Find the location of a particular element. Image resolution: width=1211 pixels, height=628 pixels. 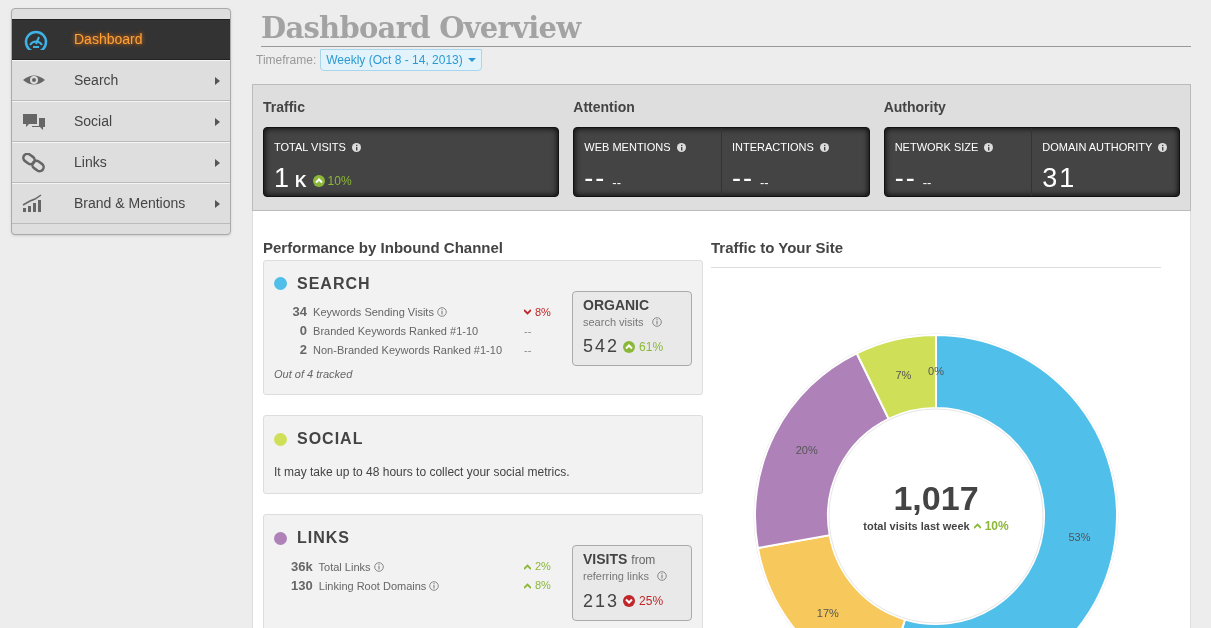

section-title: Authority is located at coordinates (915, 107).